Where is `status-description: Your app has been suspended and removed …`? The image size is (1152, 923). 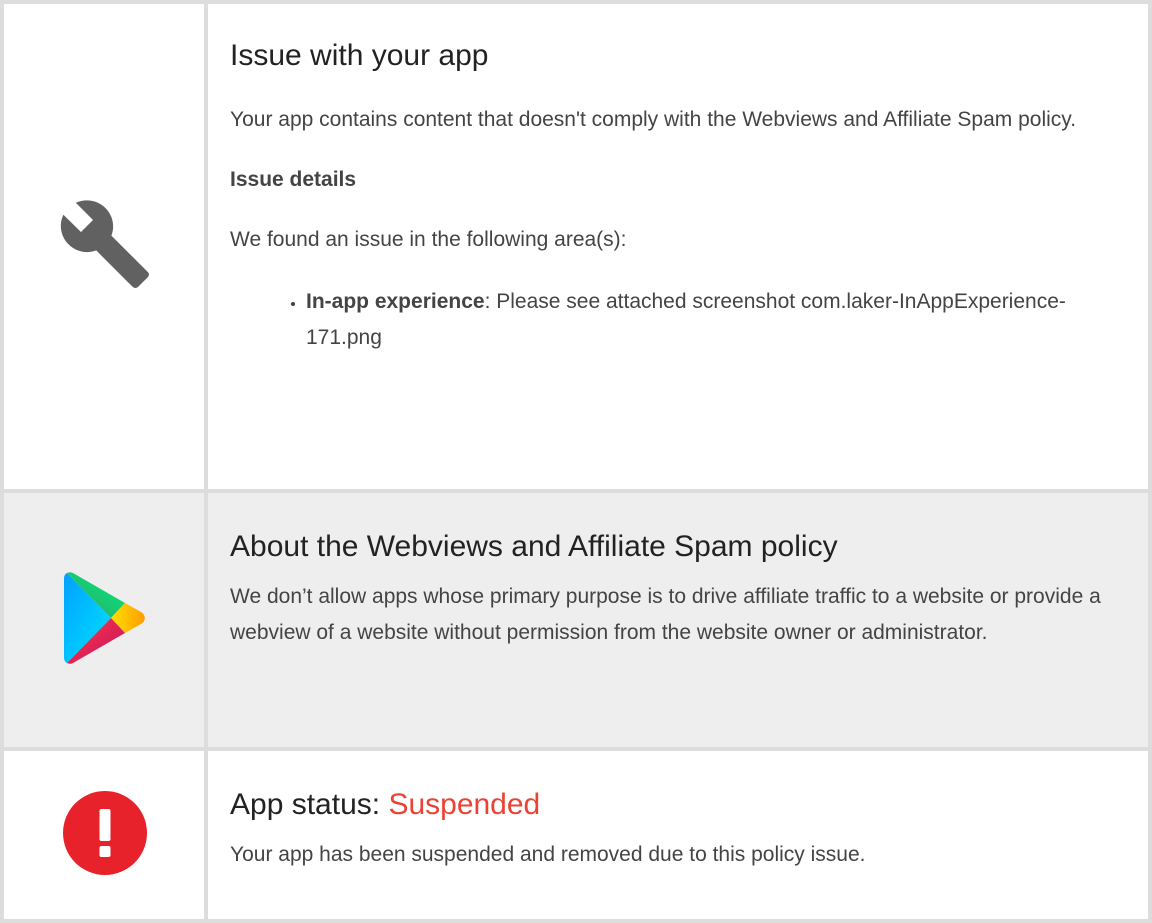
status-description: Your app has been suspended and removed … is located at coordinates (548, 854).